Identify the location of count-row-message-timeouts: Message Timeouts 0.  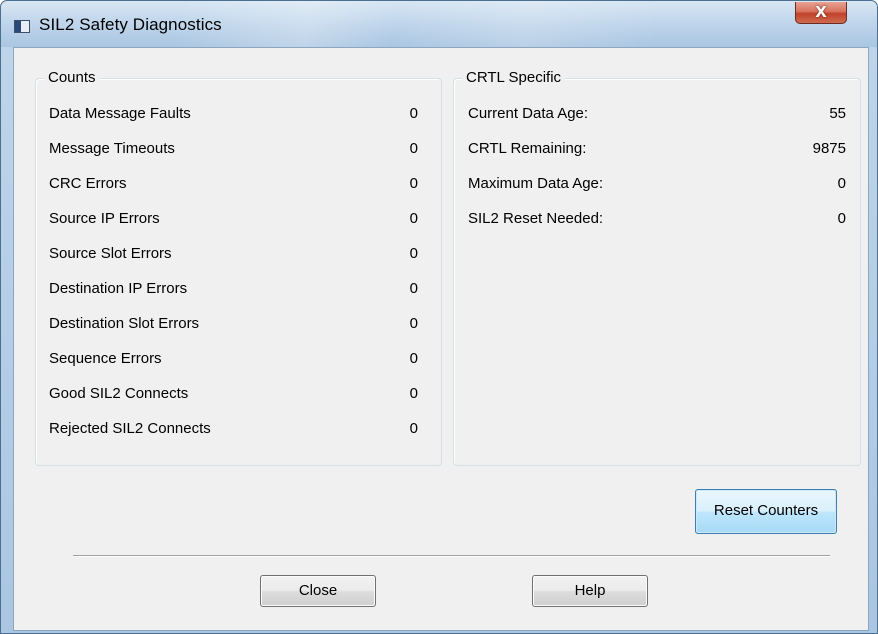
(238, 150).